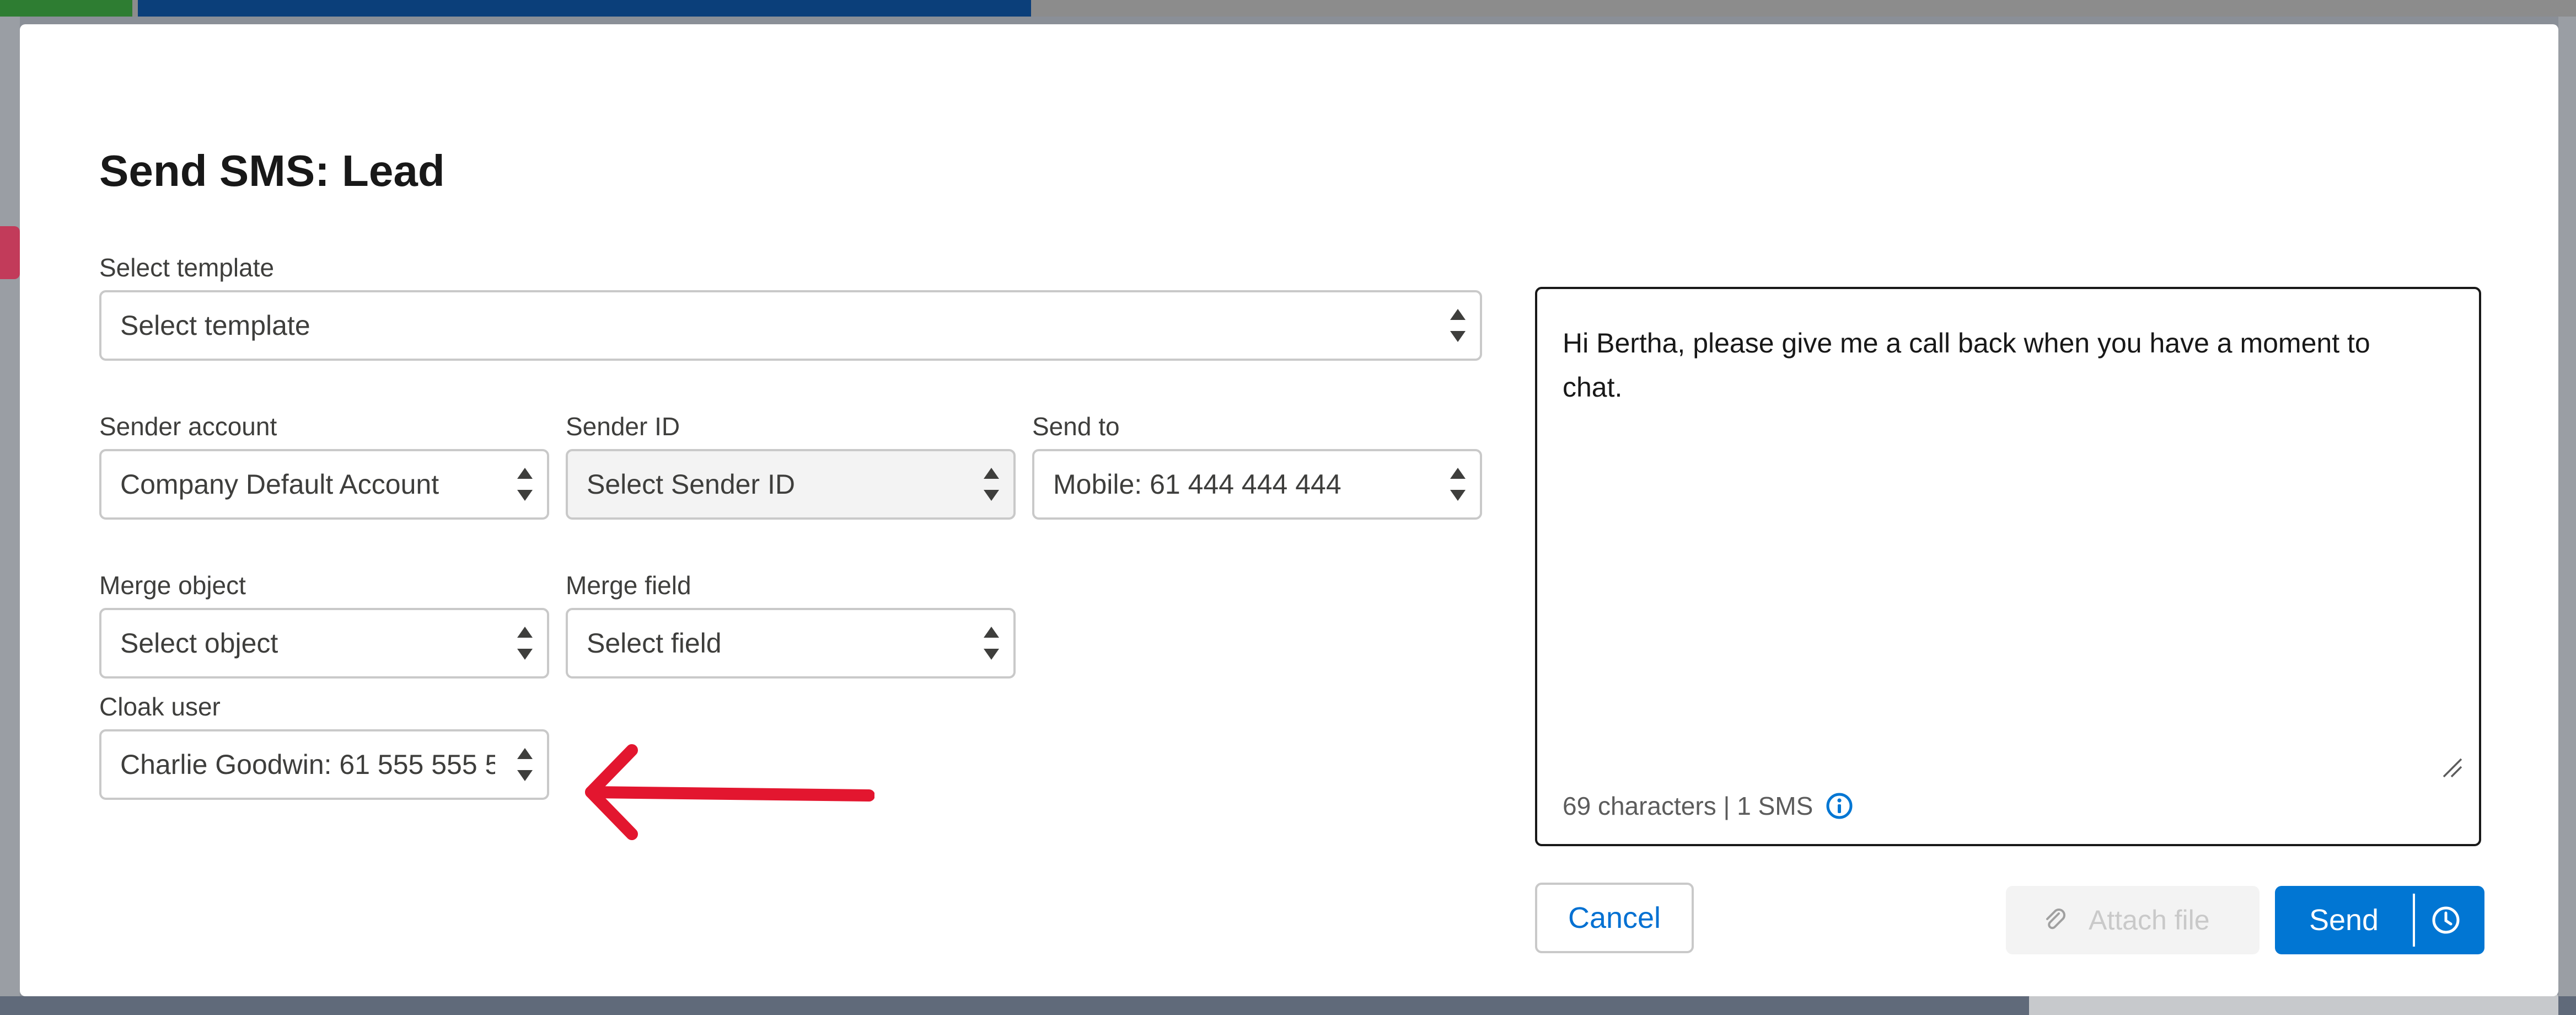 The image size is (2576, 1015). Describe the element at coordinates (187, 267) in the screenshot. I see `template-label: Select template` at that location.